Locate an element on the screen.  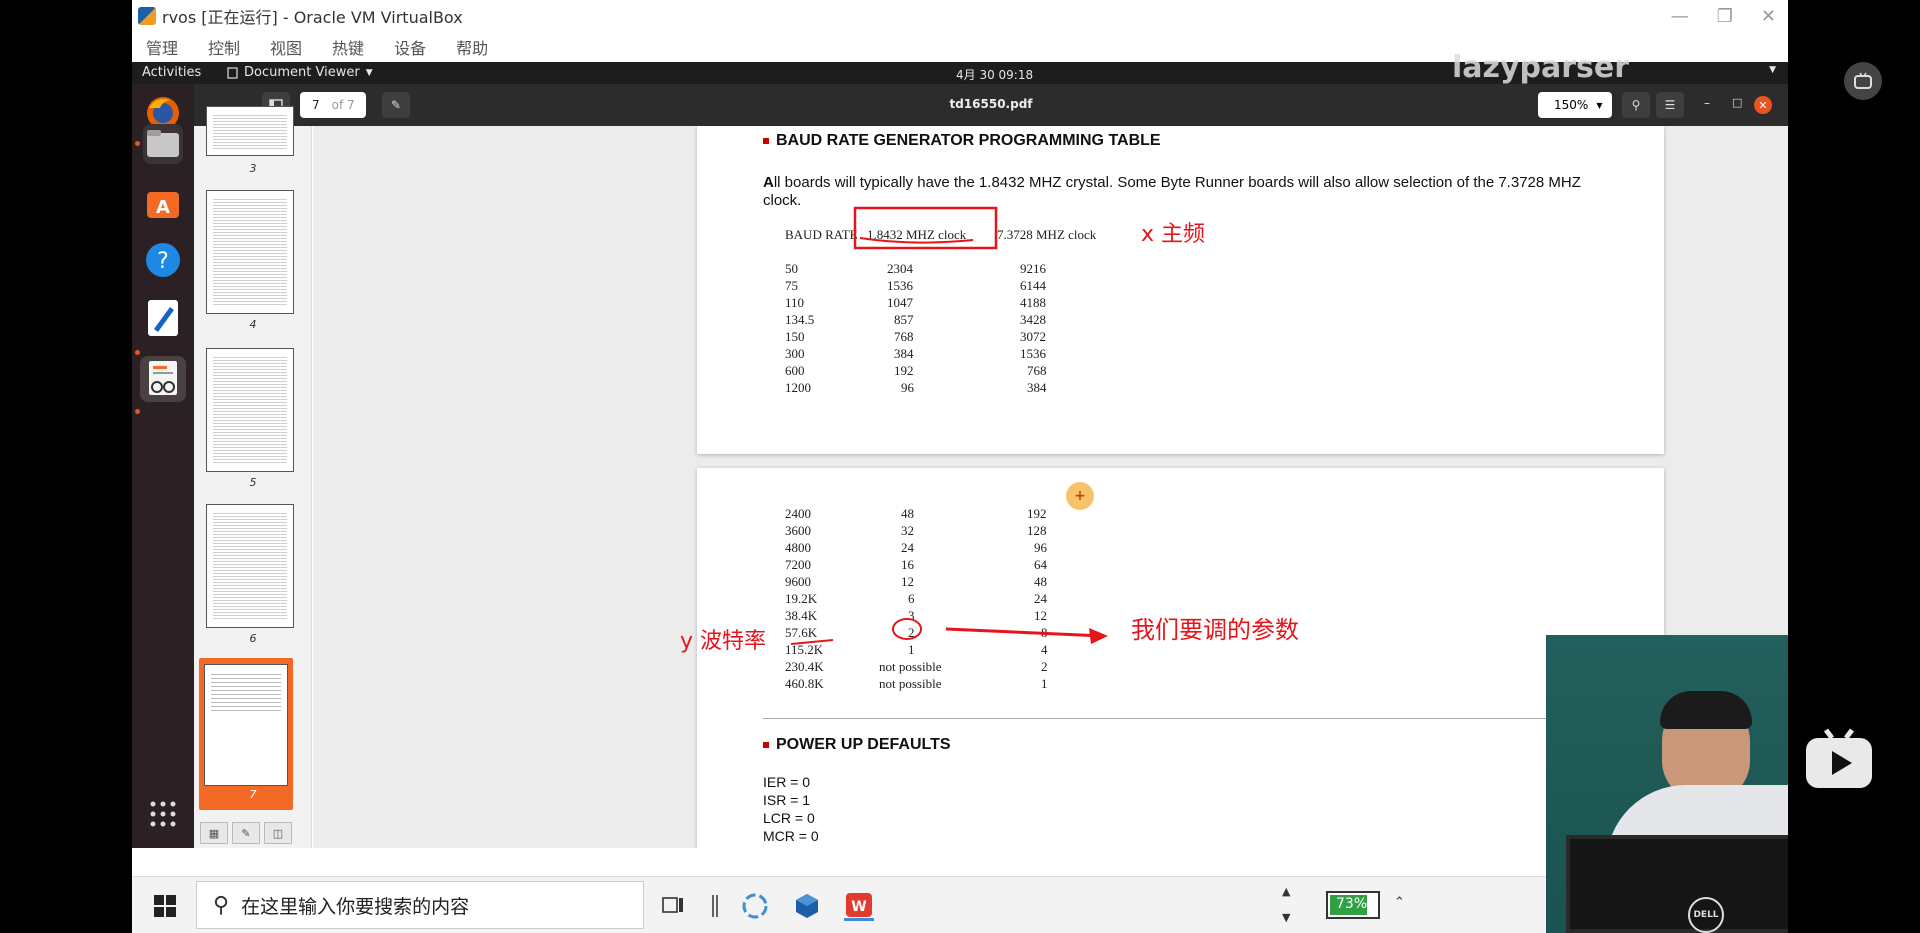
default-line: LCR = 0 is located at coordinates (789, 818).